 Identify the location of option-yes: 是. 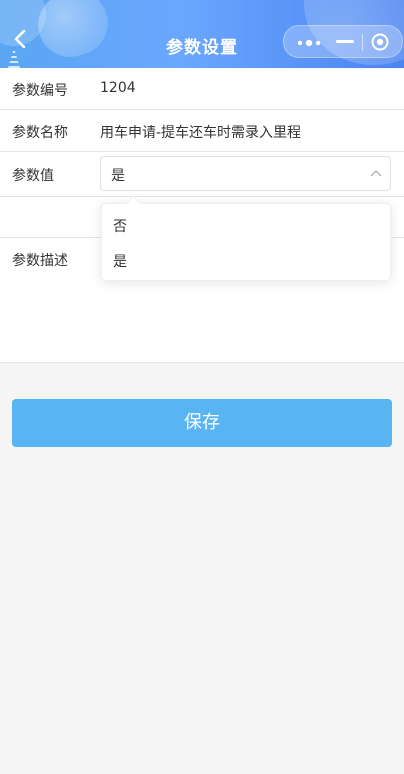
(246, 260).